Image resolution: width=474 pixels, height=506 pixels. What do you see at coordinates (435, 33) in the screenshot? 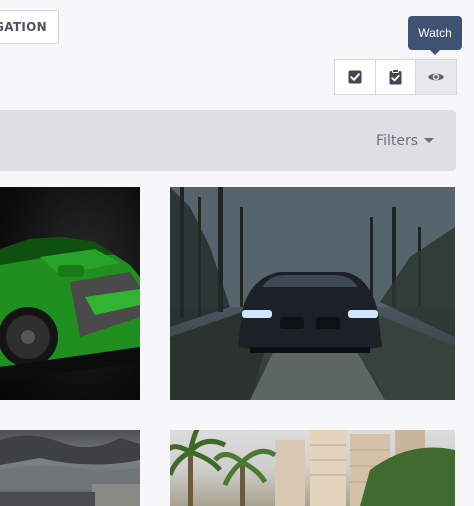
I see `tooltip-text: Watch` at bounding box center [435, 33].